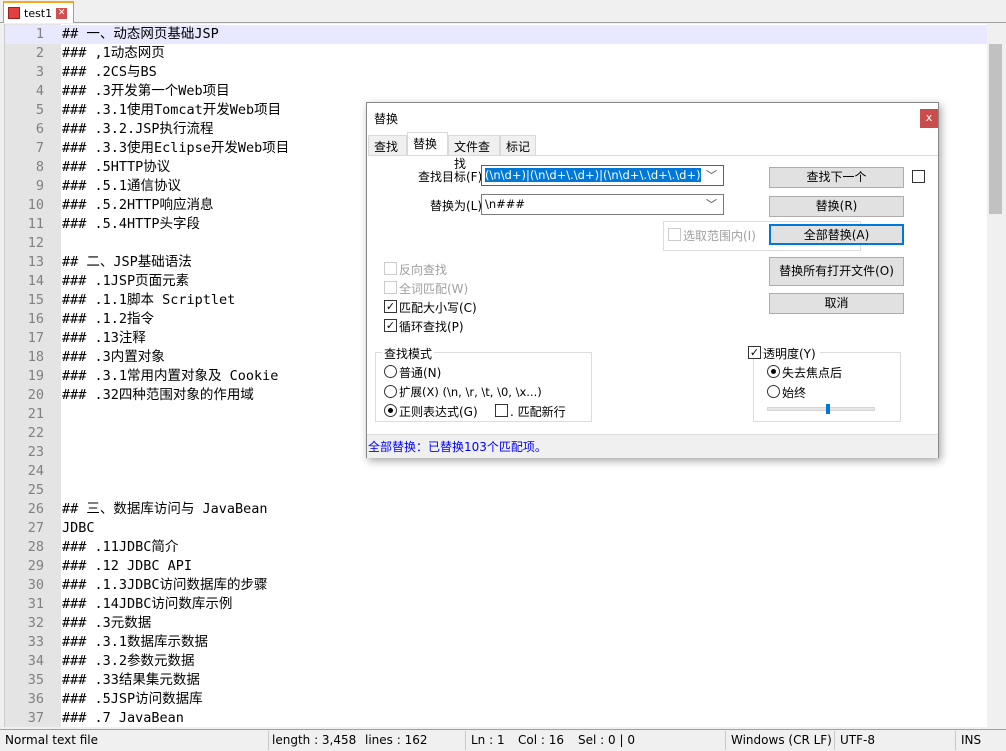 The height and width of the screenshot is (751, 1006). What do you see at coordinates (857, 740) in the screenshot?
I see `status-encoding: UTF-8` at bounding box center [857, 740].